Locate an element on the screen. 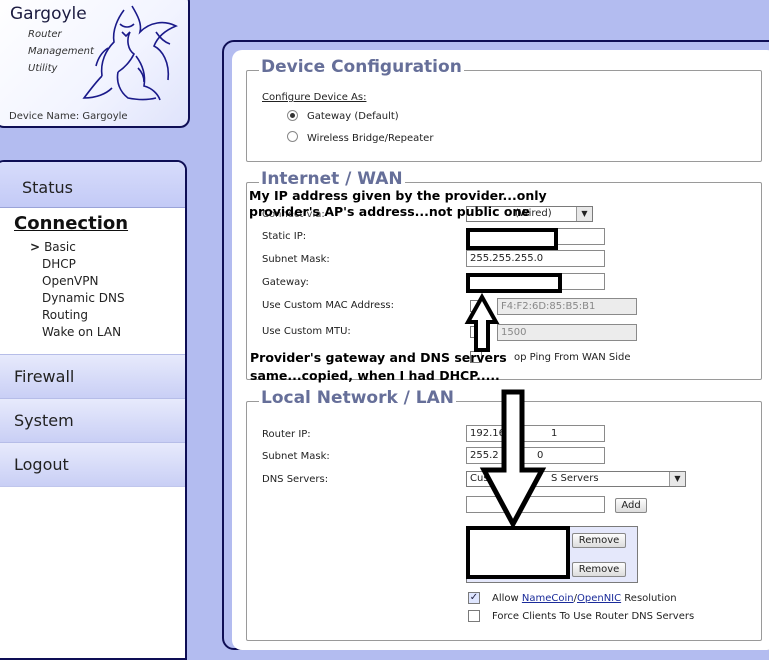 The width and height of the screenshot is (769, 660). up-arrow-icon is located at coordinates (482, 322).